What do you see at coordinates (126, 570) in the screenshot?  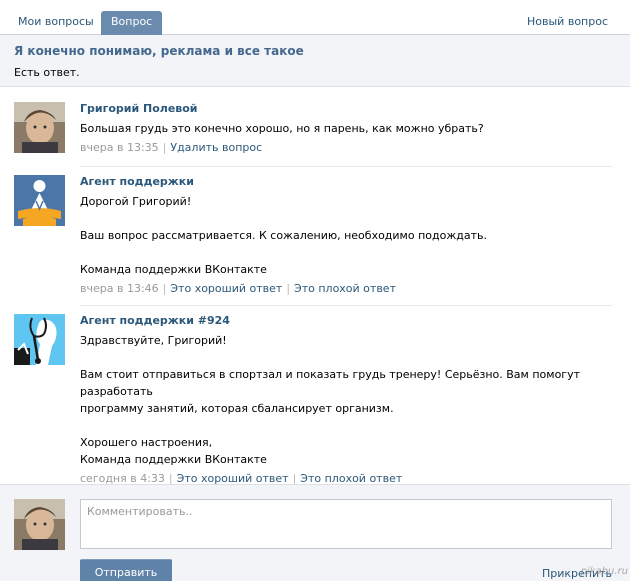 I see `send-button: Отправить` at bounding box center [126, 570].